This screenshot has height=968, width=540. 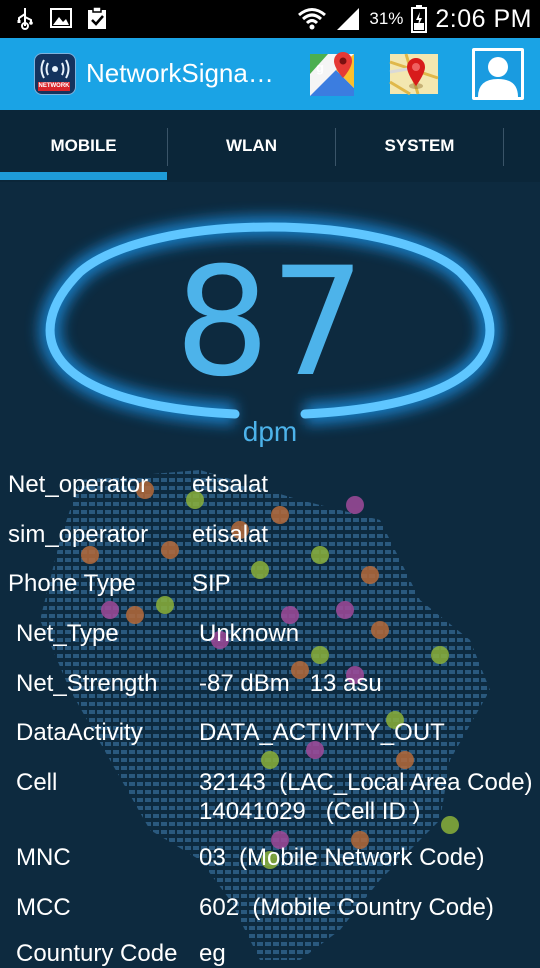 What do you see at coordinates (290, 683) in the screenshot?
I see `value-net-strength: -87 dBm 13 asu` at bounding box center [290, 683].